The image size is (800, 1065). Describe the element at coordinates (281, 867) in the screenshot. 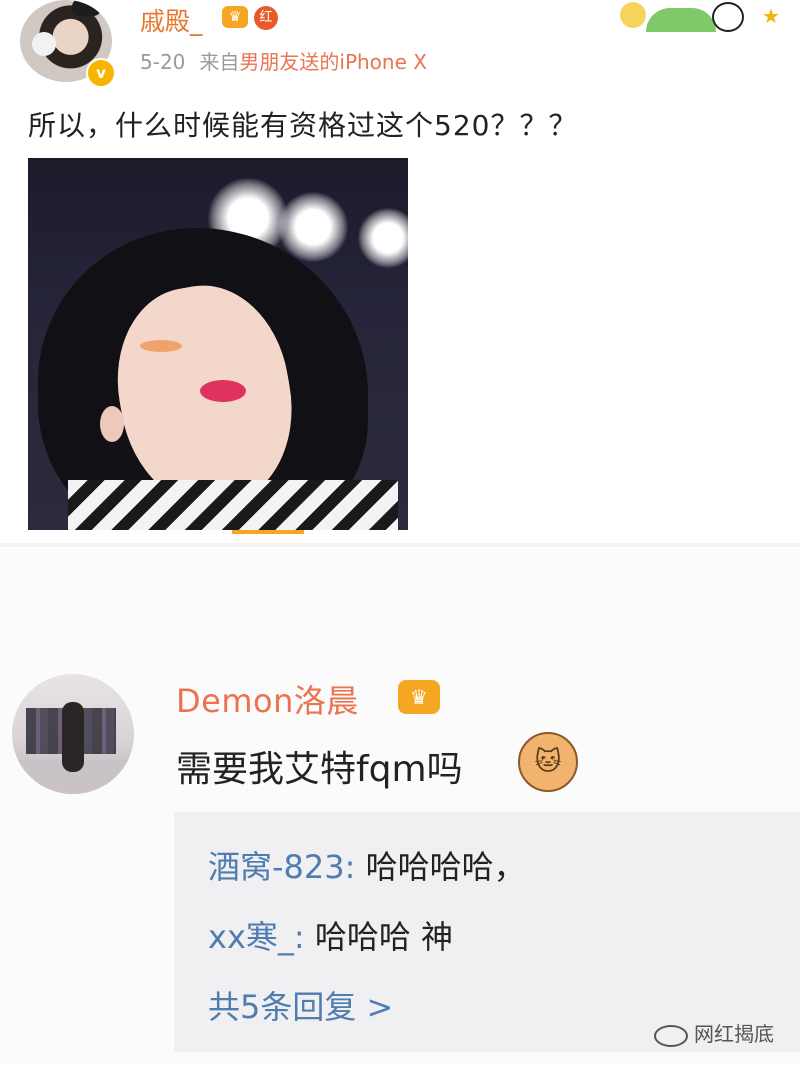

I see `reply-author: 酒窝-823:` at that location.